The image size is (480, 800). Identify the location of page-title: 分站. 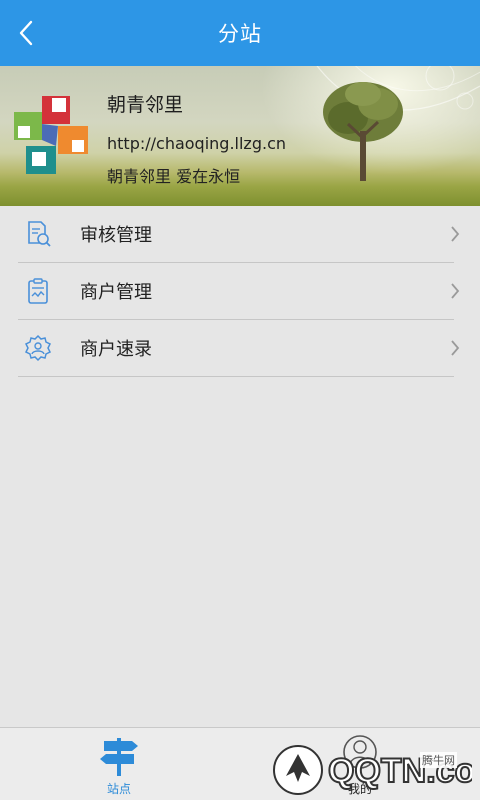
(240, 34).